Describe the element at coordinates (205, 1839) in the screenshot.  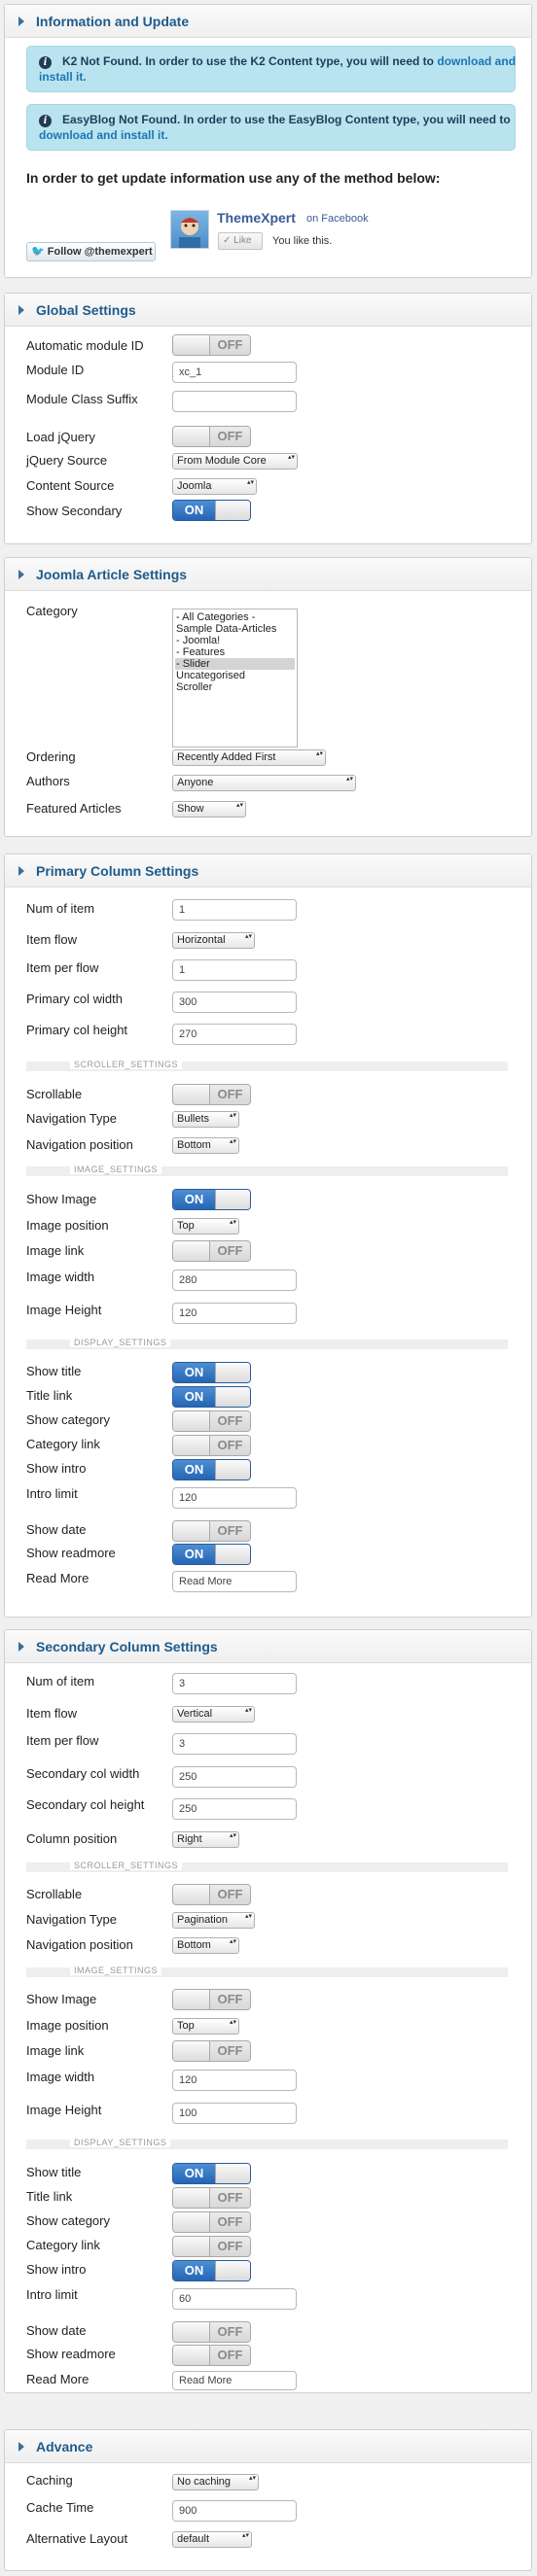
I see `column-position-select: Right` at that location.